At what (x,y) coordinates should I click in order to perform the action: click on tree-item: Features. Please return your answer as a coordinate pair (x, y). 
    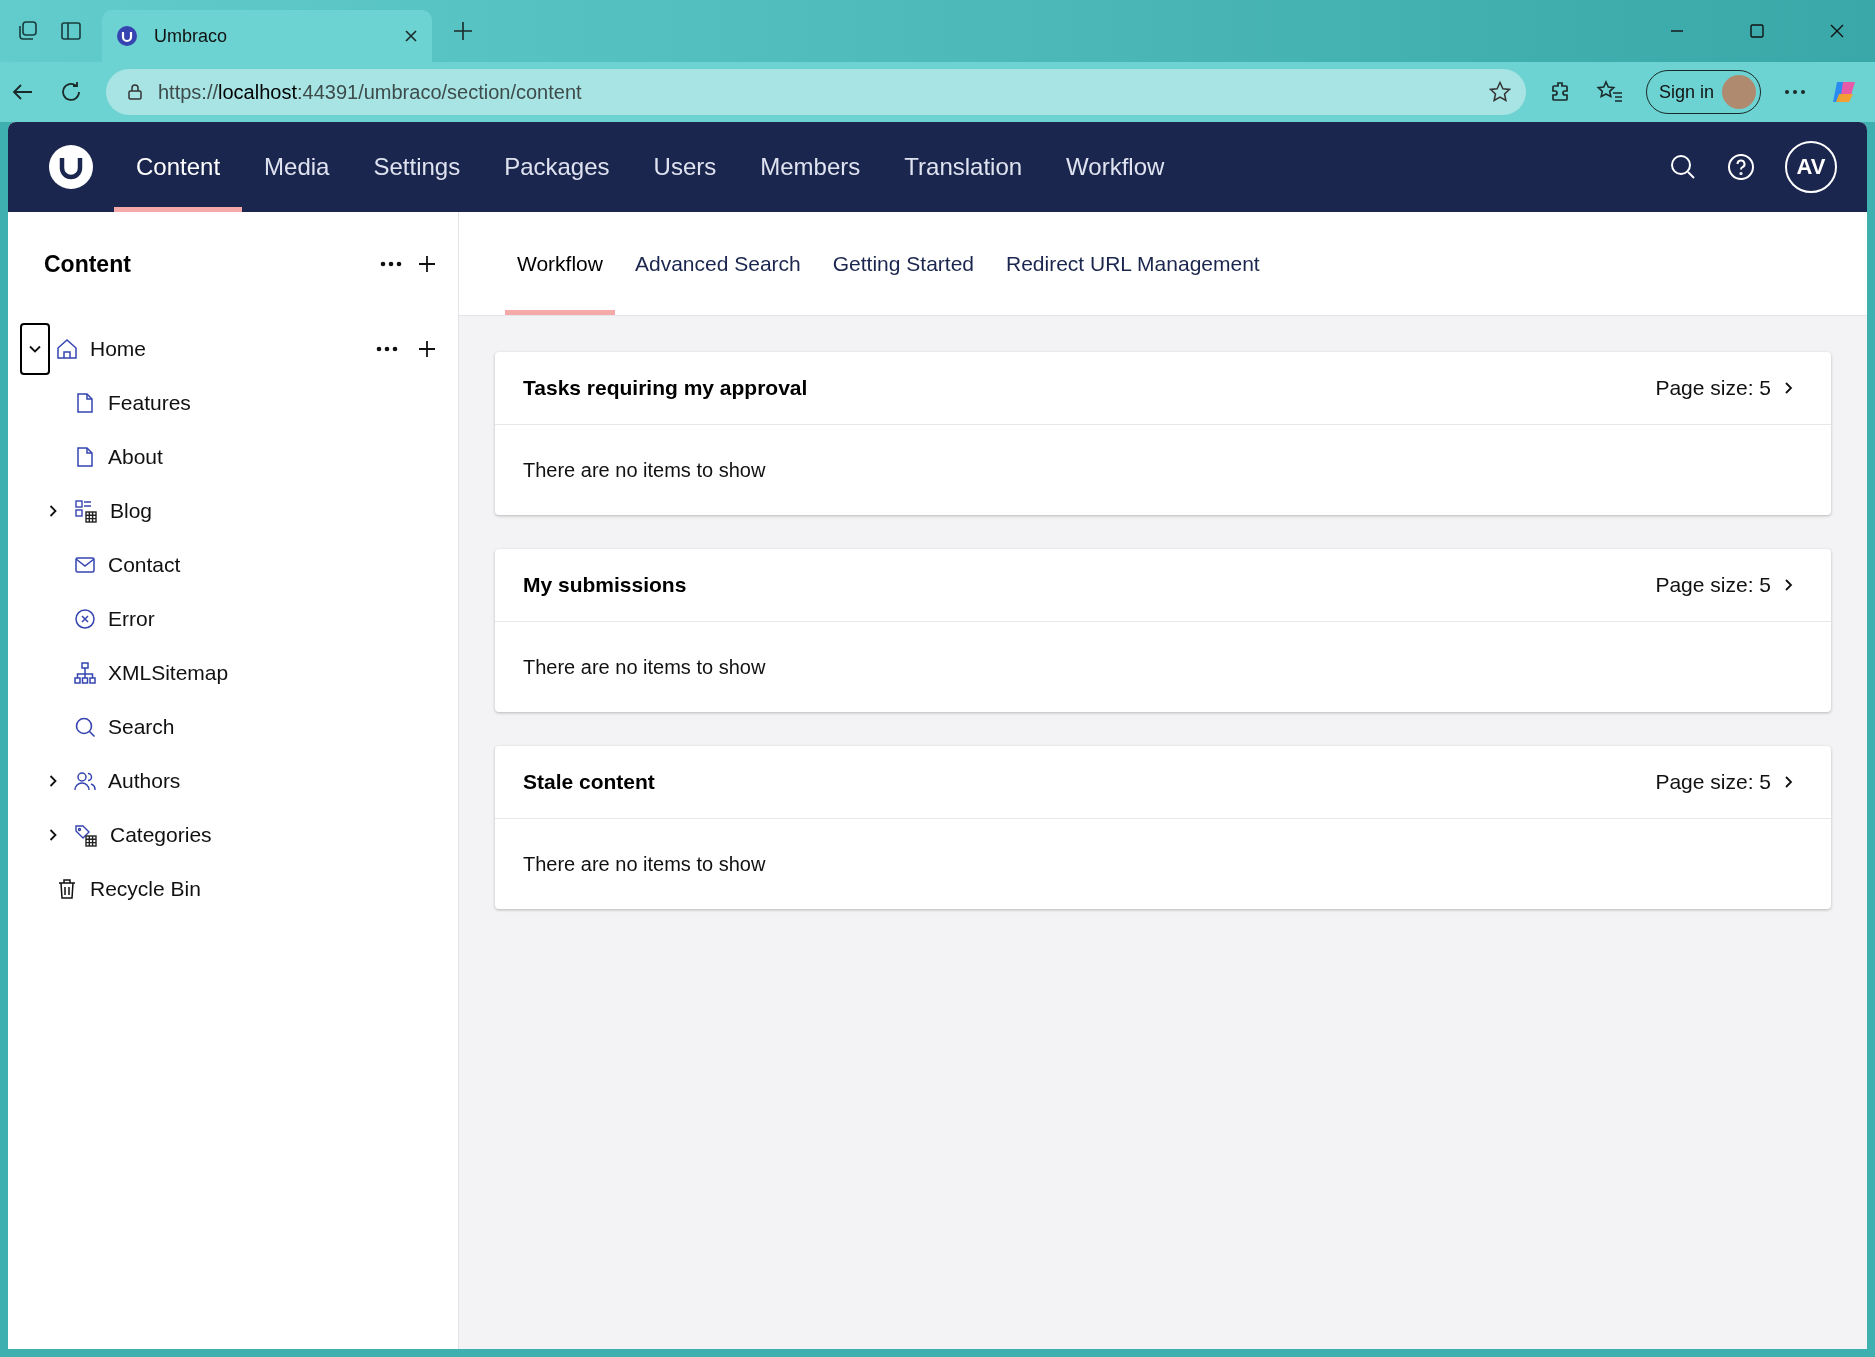
    Looking at the image, I should click on (149, 403).